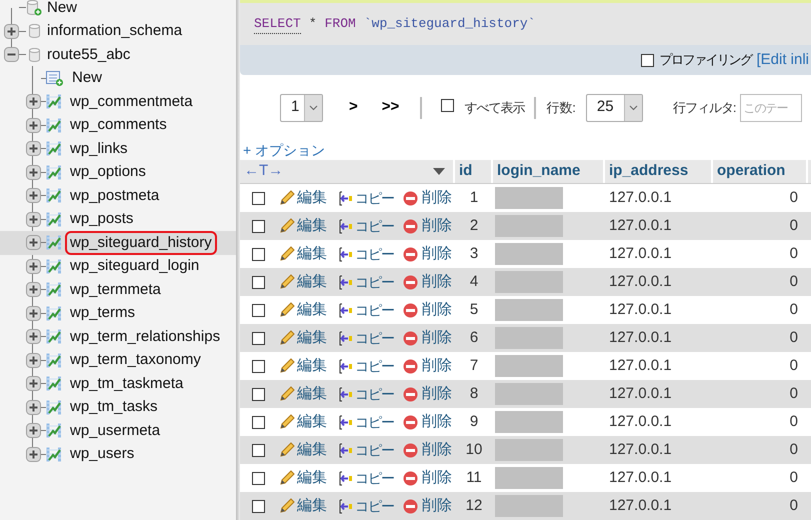 The width and height of the screenshot is (811, 520). Describe the element at coordinates (301, 108) in the screenshot. I see `page-select: 1` at that location.